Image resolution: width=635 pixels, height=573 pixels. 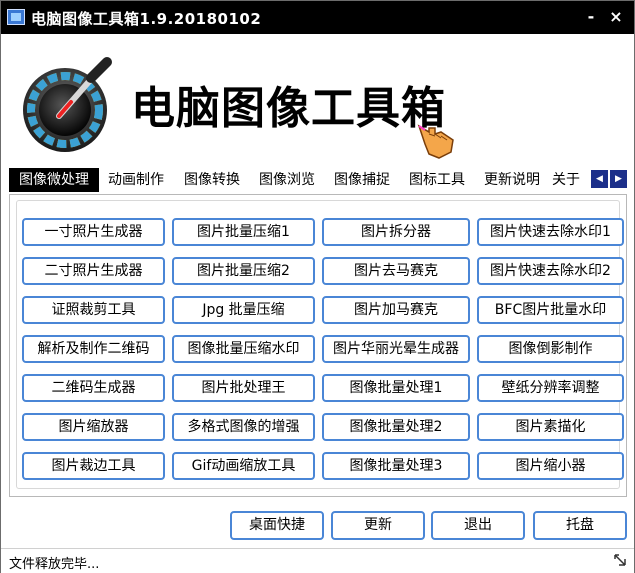 I want to click on tool-button: 图像批量处理3, so click(x=396, y=466).